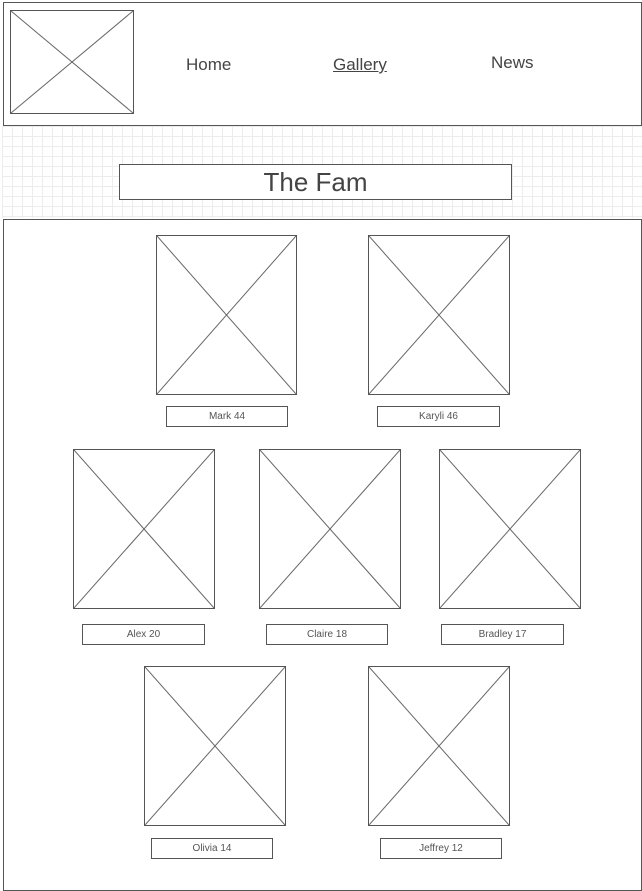 The width and height of the screenshot is (642, 891). I want to click on nav-home: Home, so click(208, 65).